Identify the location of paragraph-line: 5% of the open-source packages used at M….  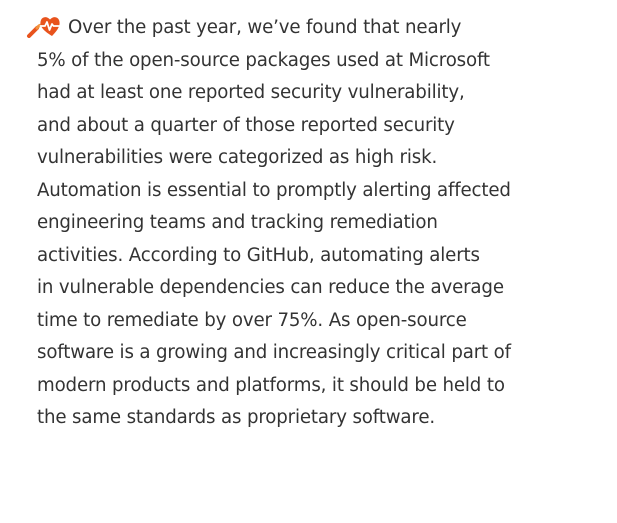
(263, 60).